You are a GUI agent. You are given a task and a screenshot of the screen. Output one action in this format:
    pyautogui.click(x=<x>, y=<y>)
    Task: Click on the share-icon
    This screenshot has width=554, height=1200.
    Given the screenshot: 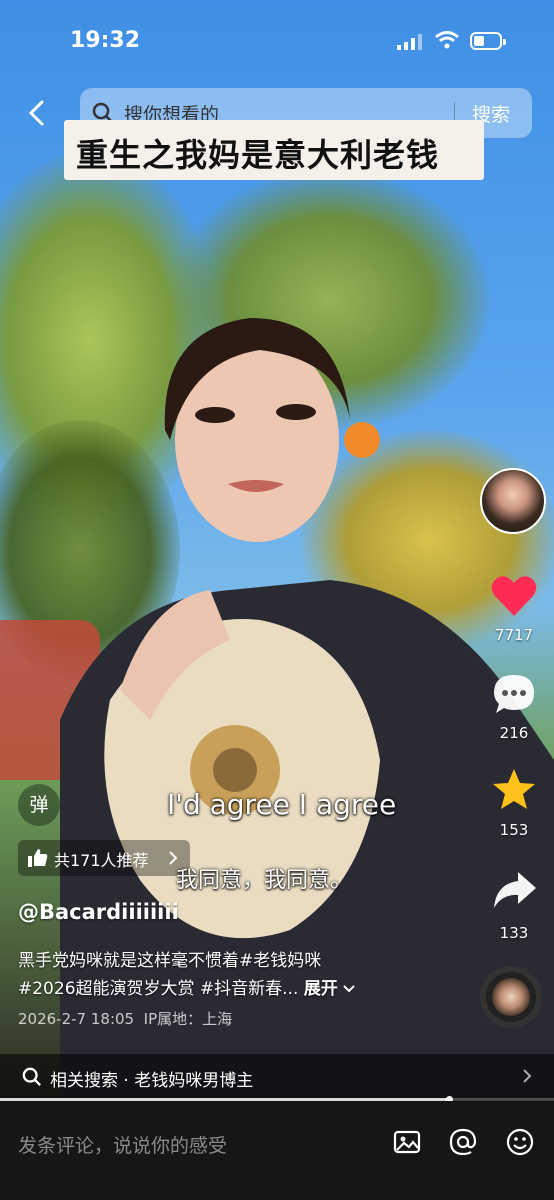 What is the action you would take?
    pyautogui.click(x=514, y=890)
    